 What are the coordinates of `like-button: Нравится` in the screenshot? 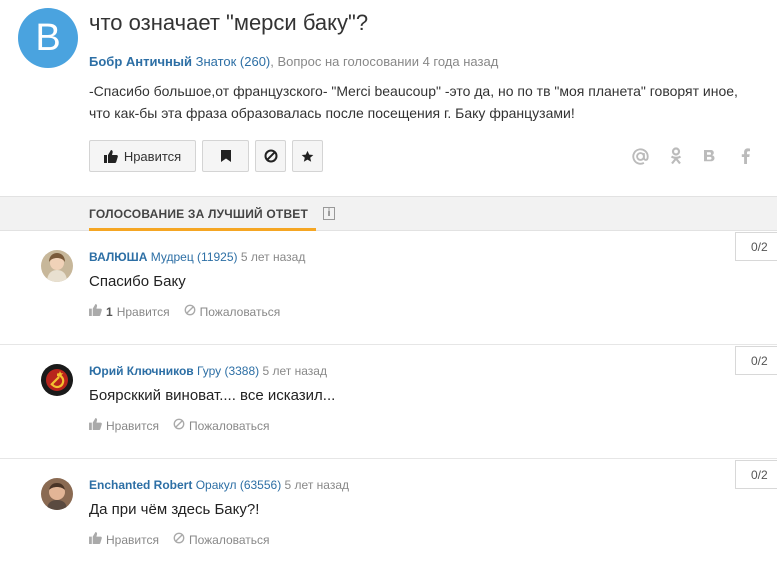 It's located at (142, 156).